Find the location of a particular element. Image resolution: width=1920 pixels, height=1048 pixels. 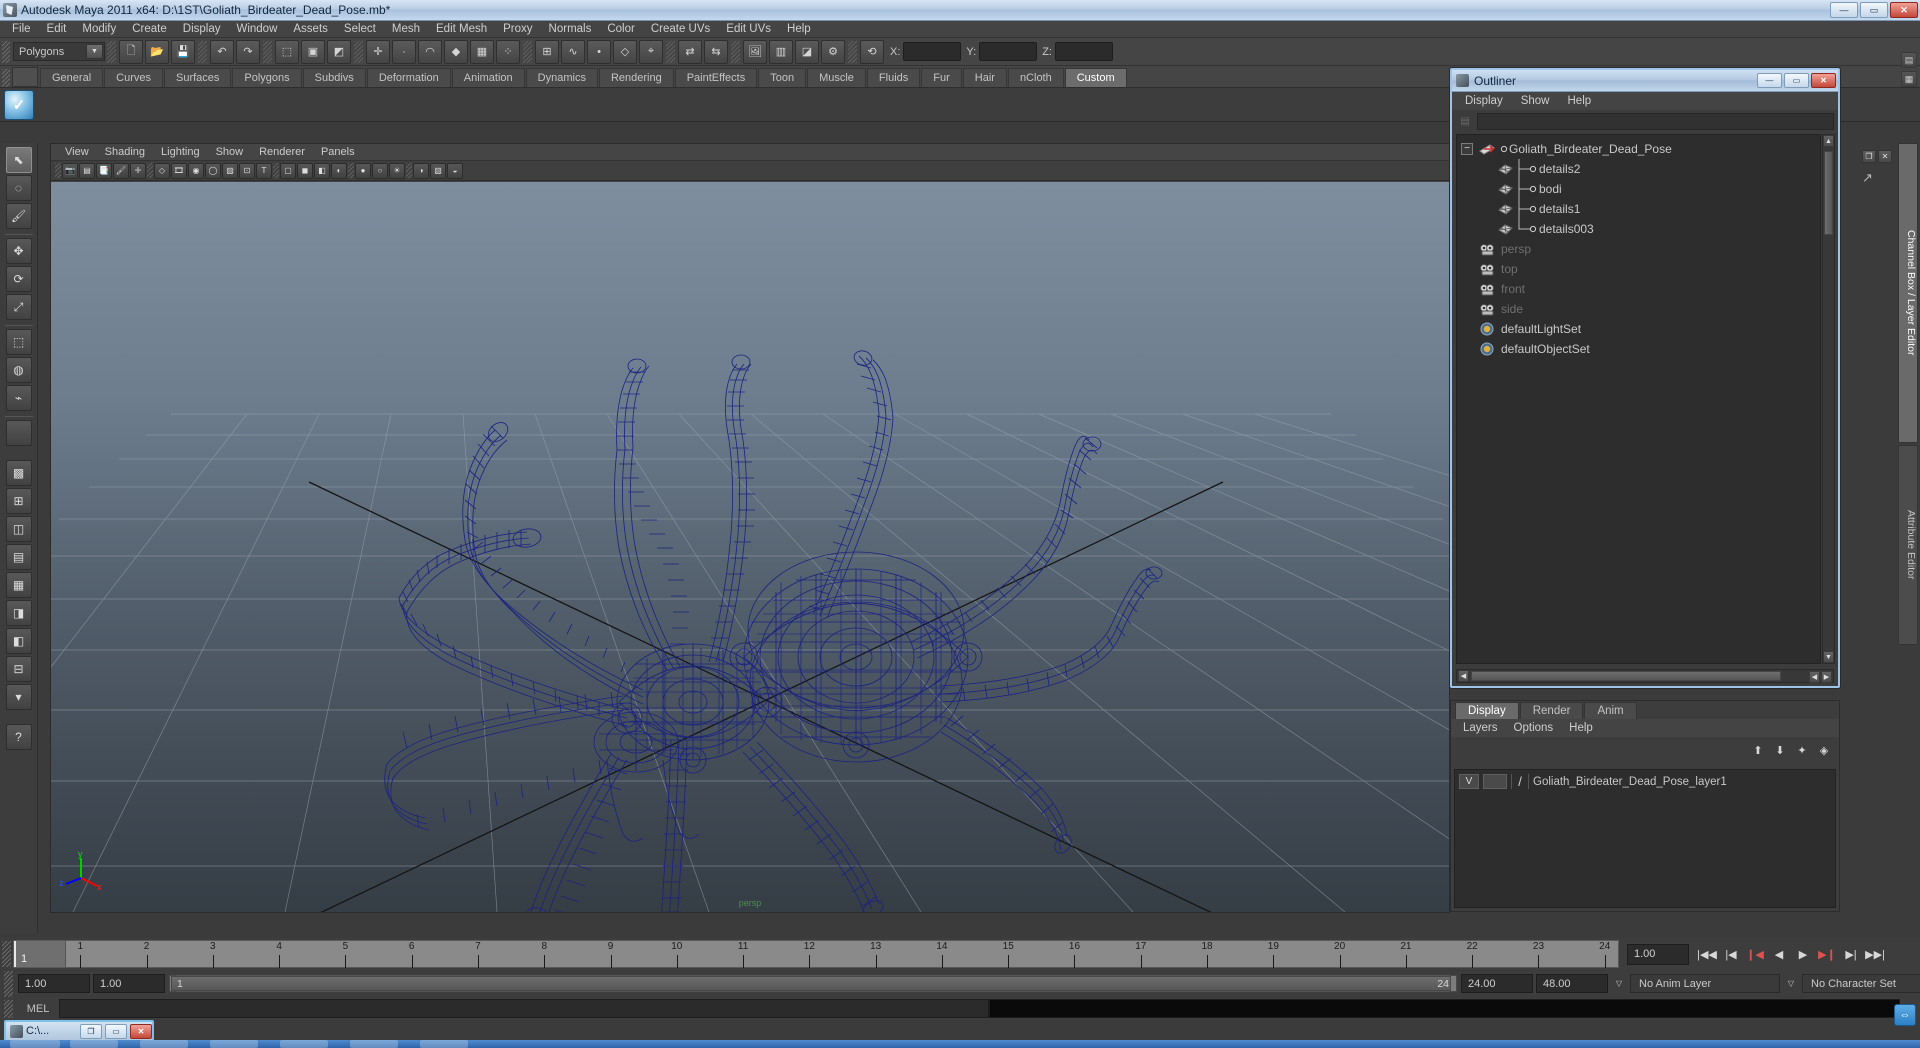

viewport-menu-panels: Panels is located at coordinates (338, 152).